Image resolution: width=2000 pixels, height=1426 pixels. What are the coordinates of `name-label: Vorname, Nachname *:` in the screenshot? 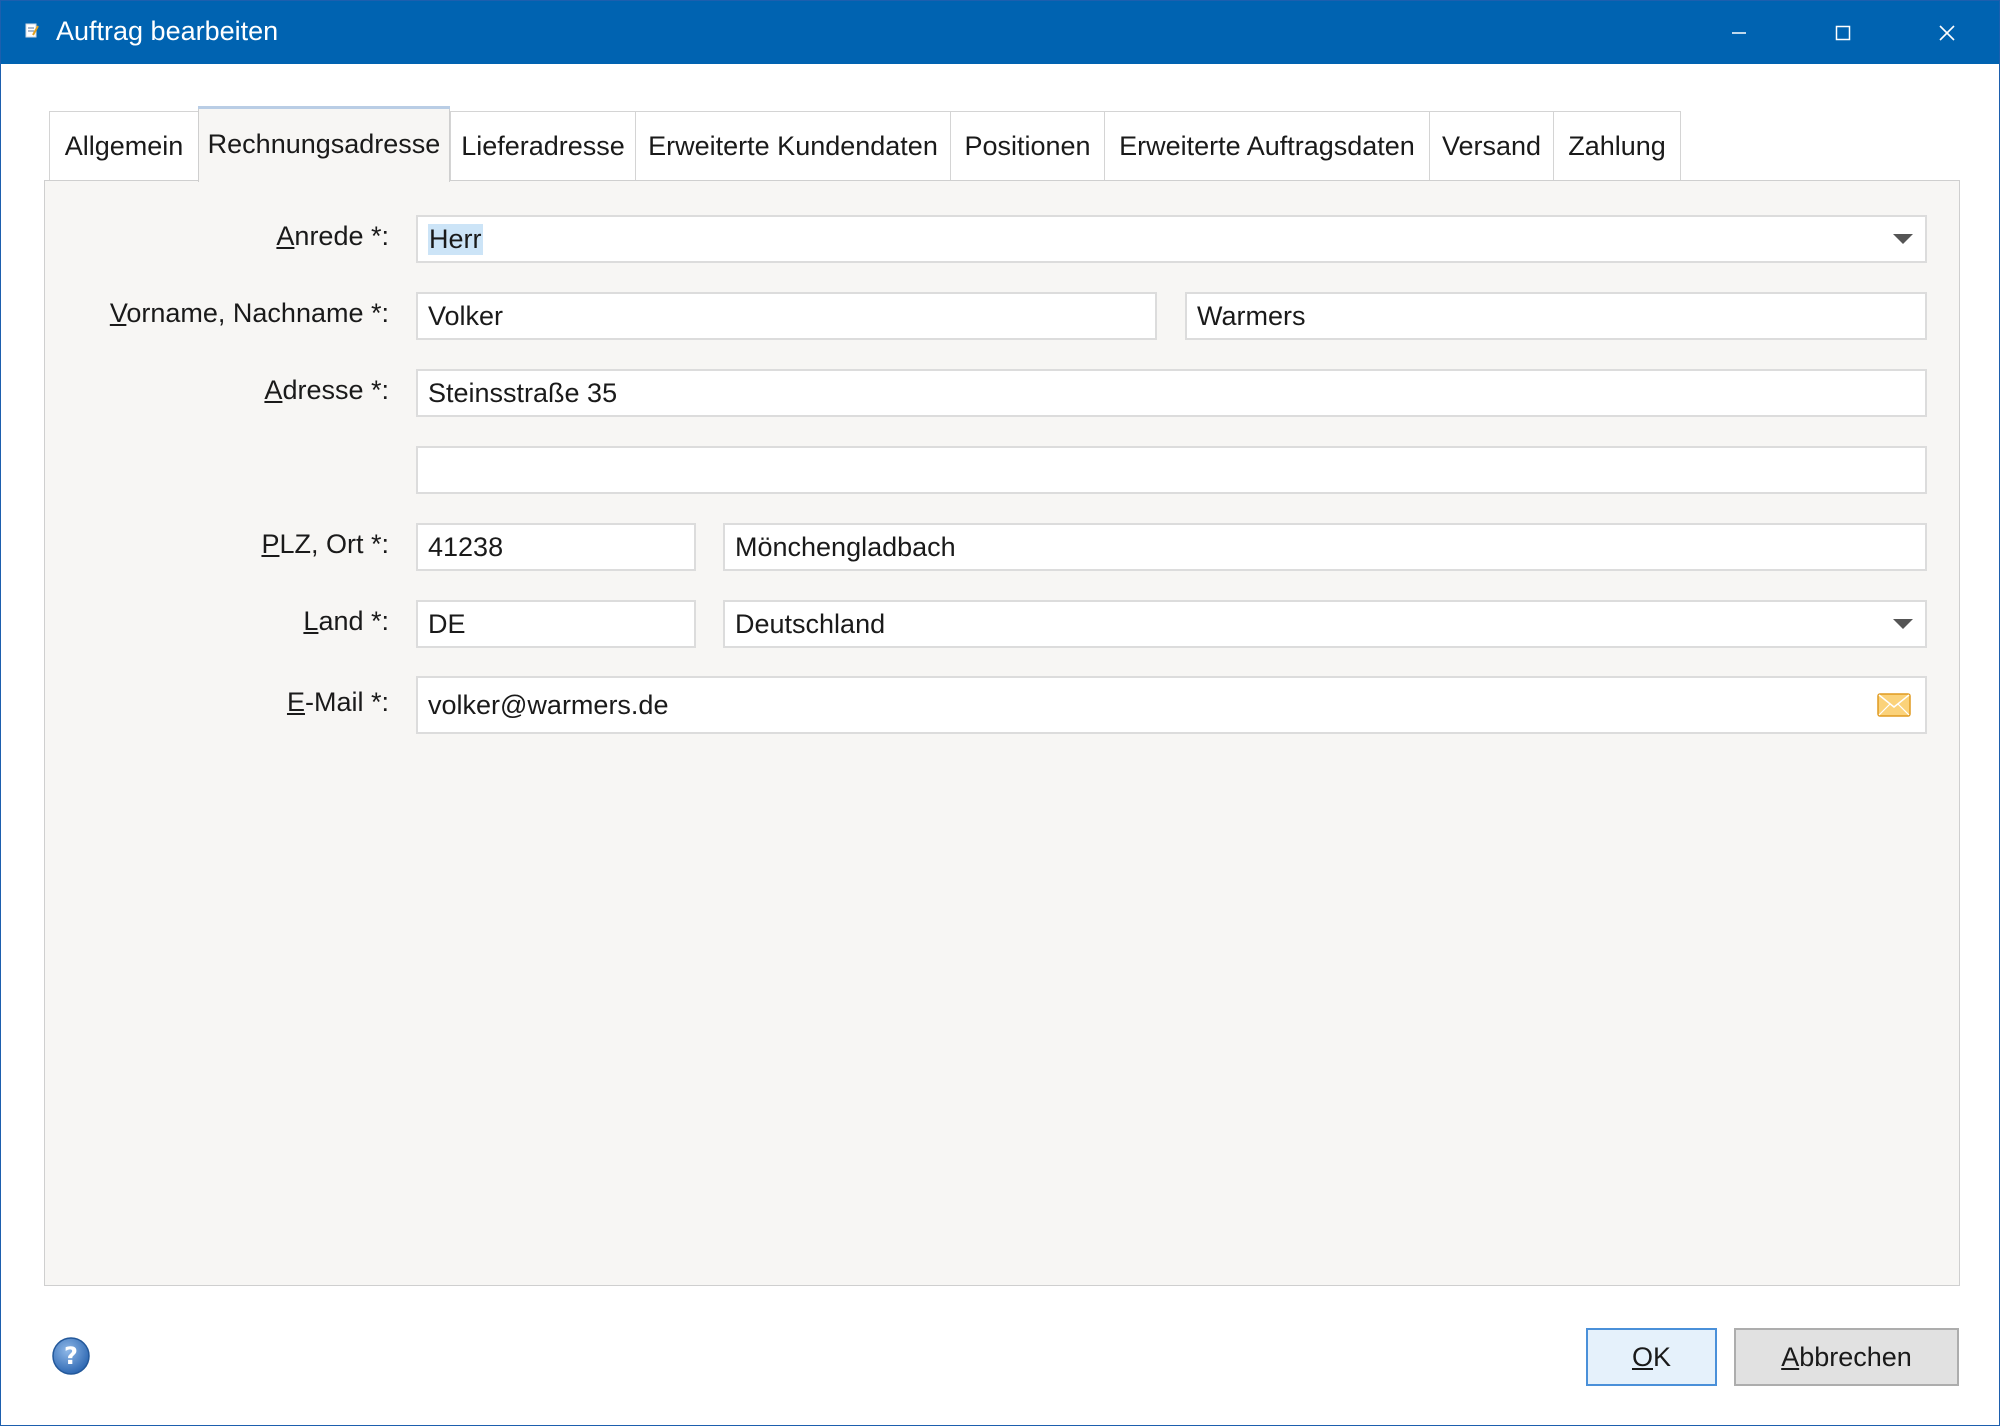 It's located at (249, 313).